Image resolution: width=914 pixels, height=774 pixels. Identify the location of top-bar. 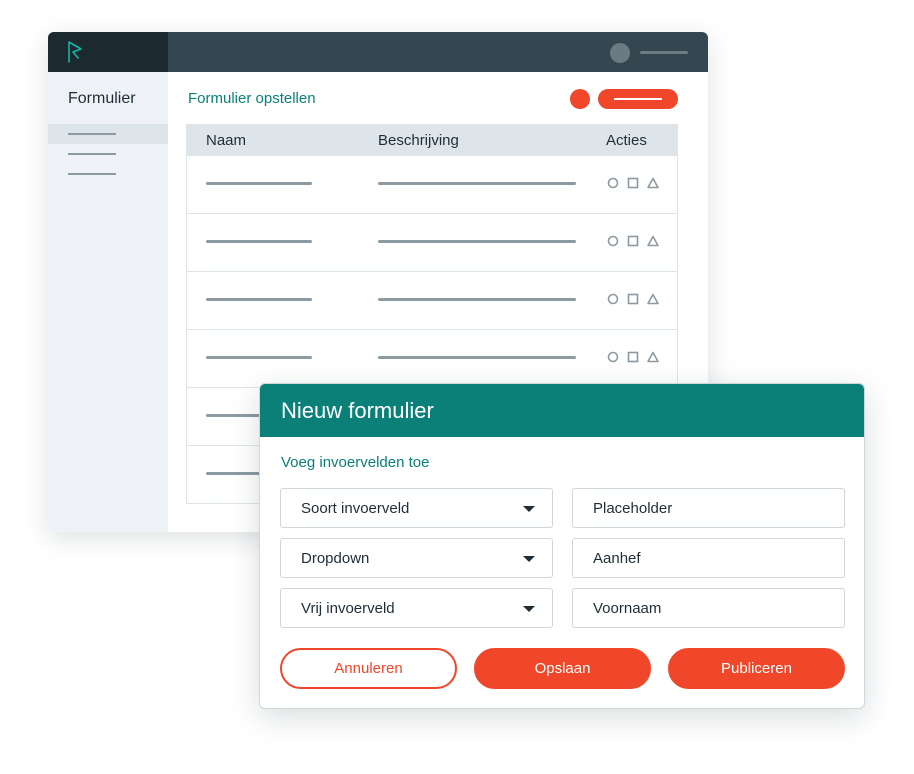
(378, 52).